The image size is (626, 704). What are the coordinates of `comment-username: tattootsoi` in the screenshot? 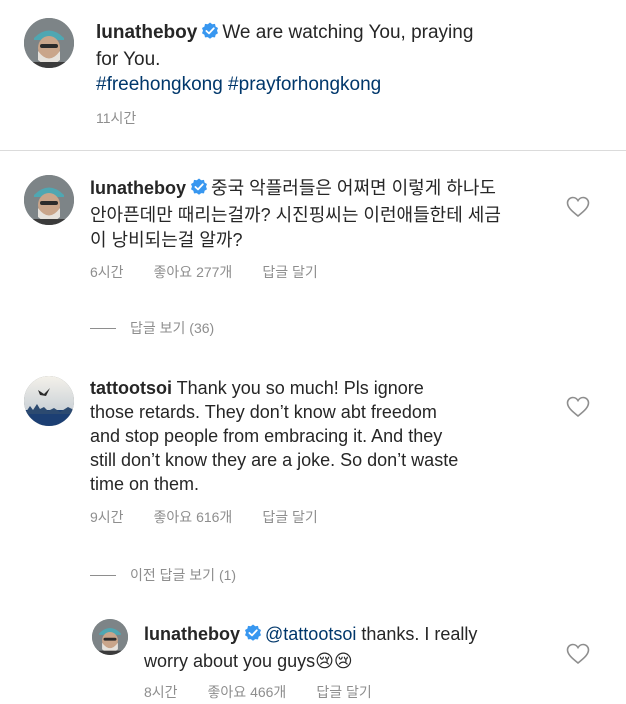 It's located at (131, 388).